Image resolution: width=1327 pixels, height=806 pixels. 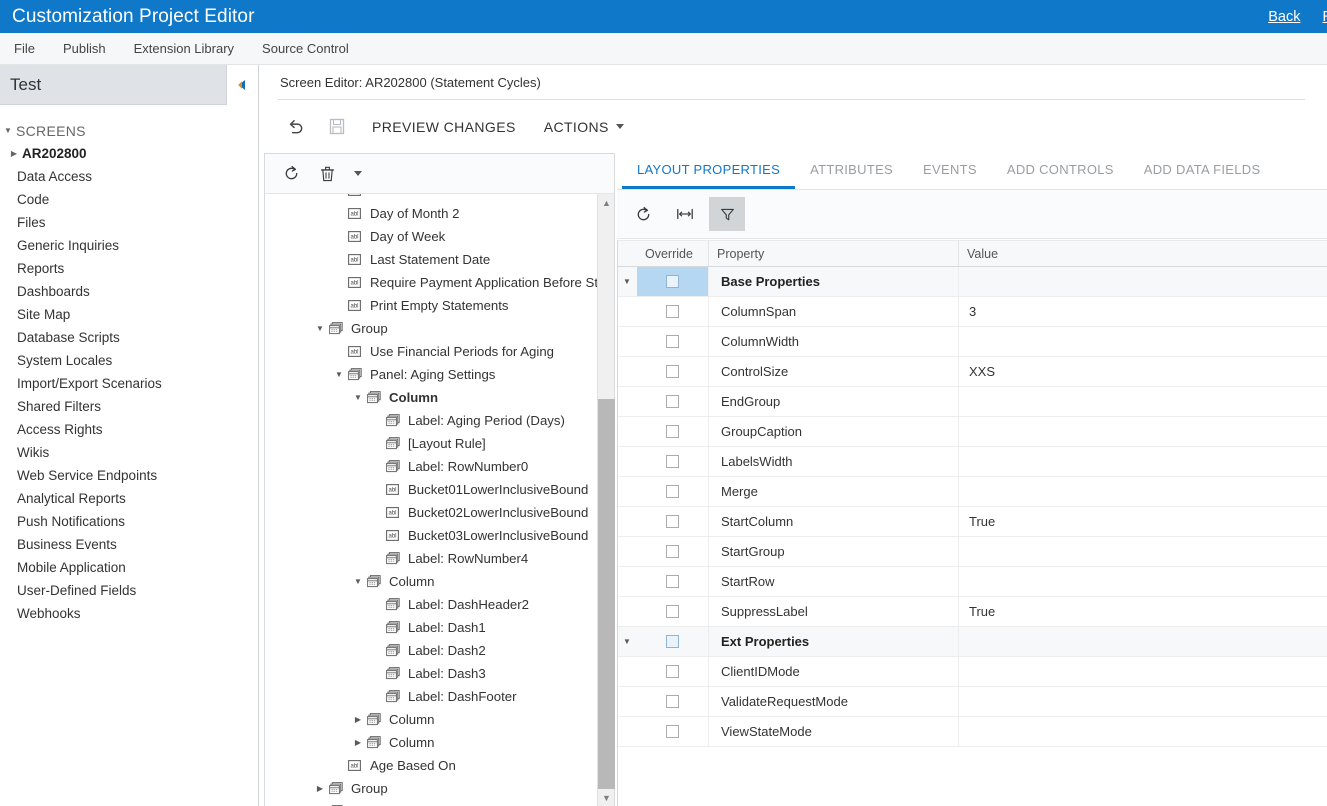 What do you see at coordinates (129, 360) in the screenshot?
I see `sidebar-item-system-locales: System Locales` at bounding box center [129, 360].